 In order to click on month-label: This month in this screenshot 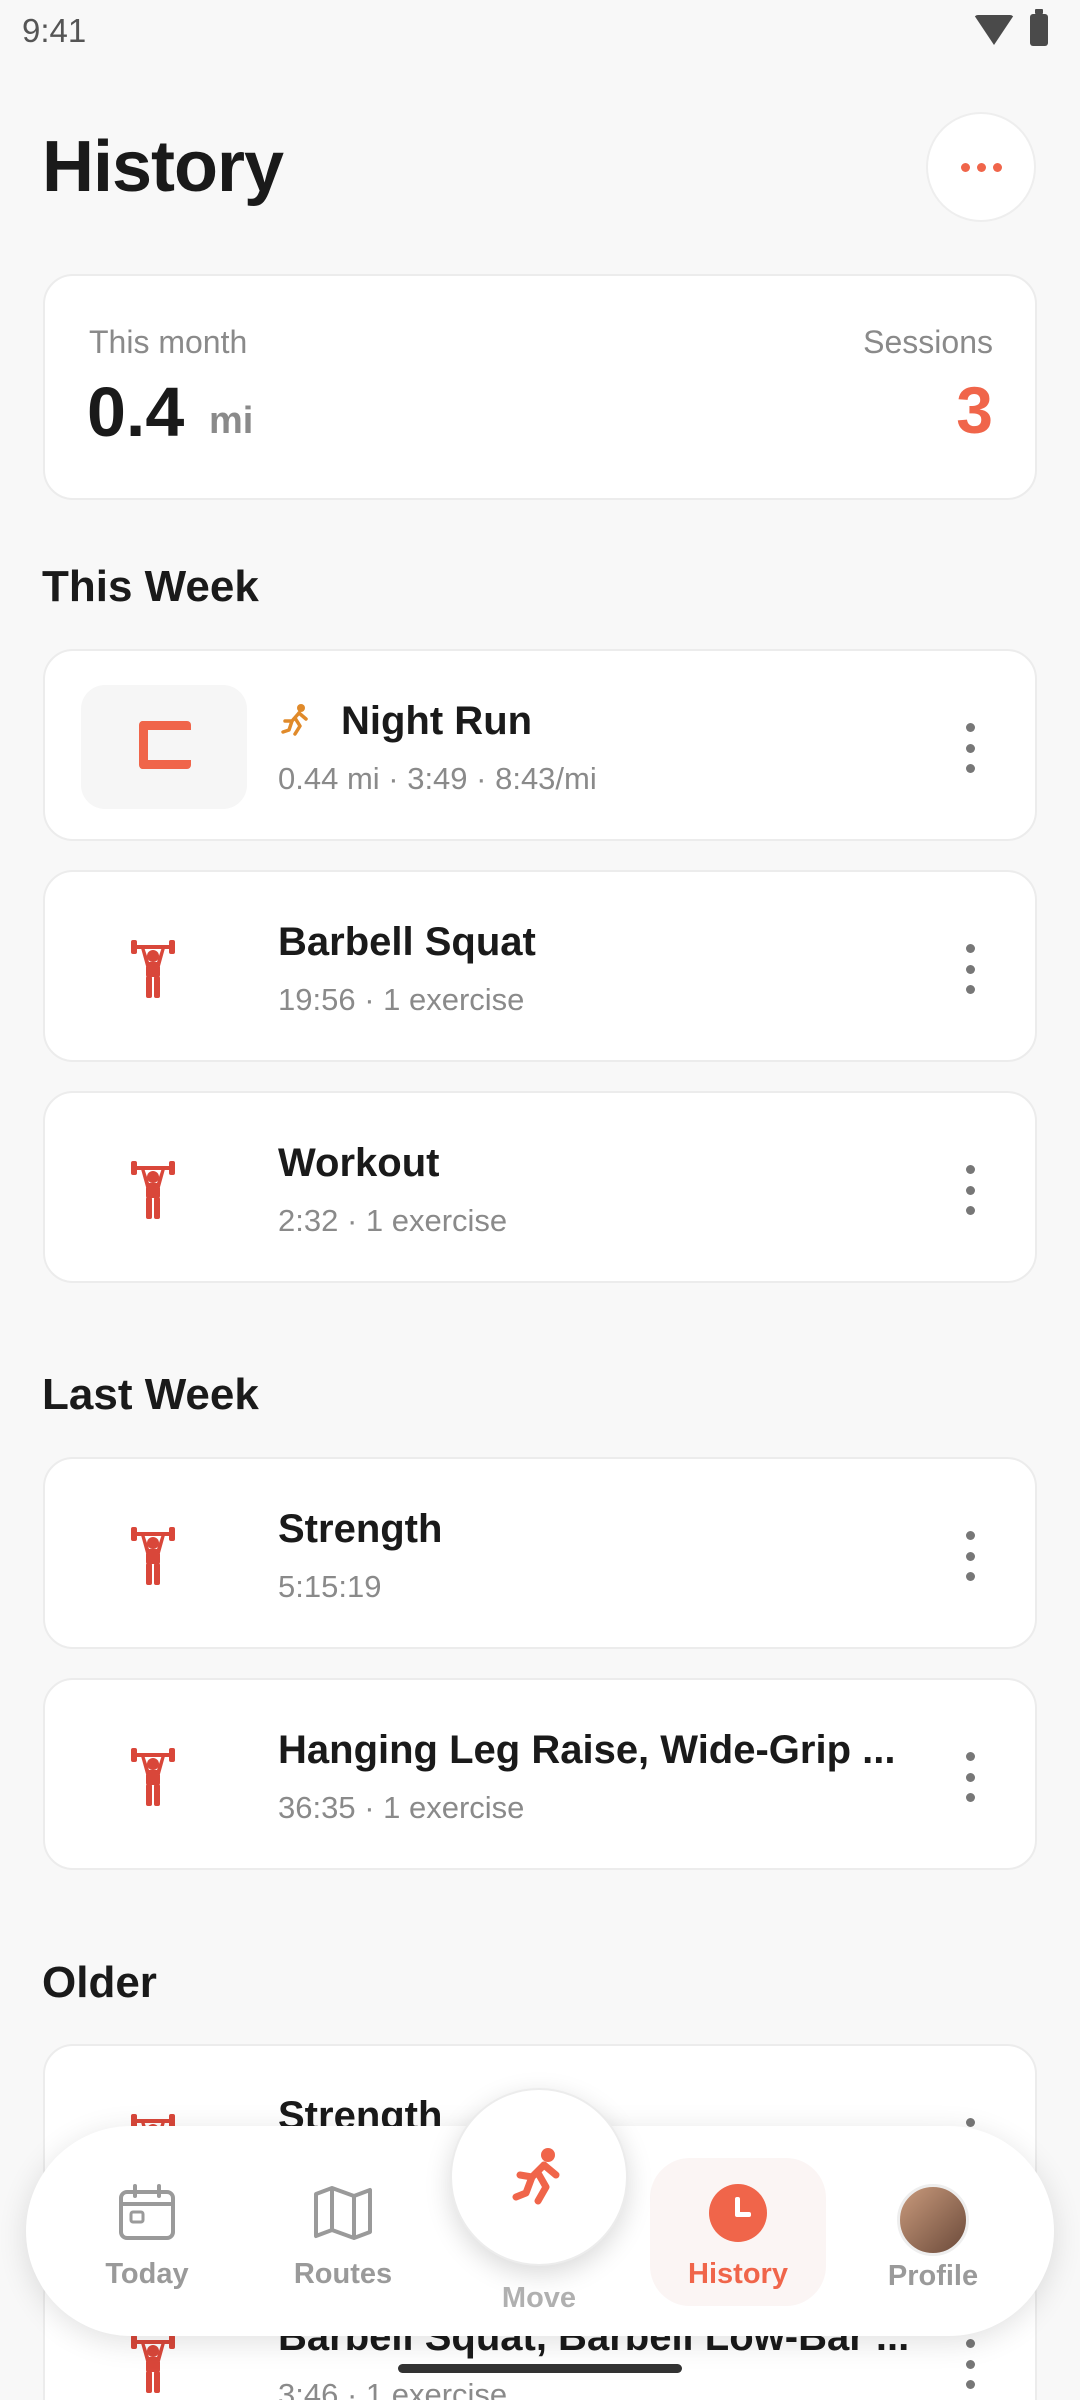, I will do `click(168, 342)`.